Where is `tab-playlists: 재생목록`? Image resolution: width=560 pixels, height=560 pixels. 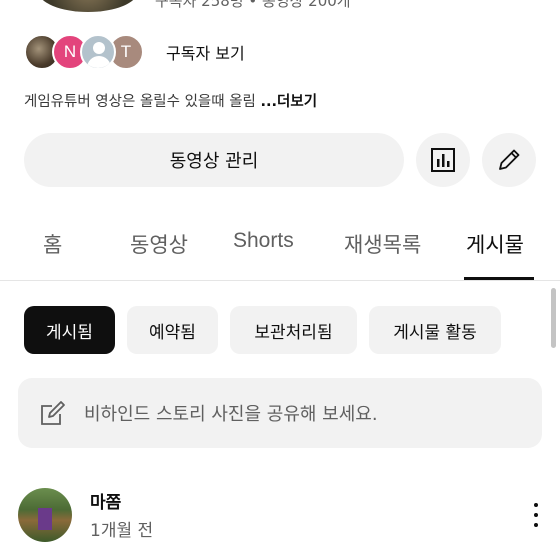 tab-playlists: 재생목록 is located at coordinates (382, 244).